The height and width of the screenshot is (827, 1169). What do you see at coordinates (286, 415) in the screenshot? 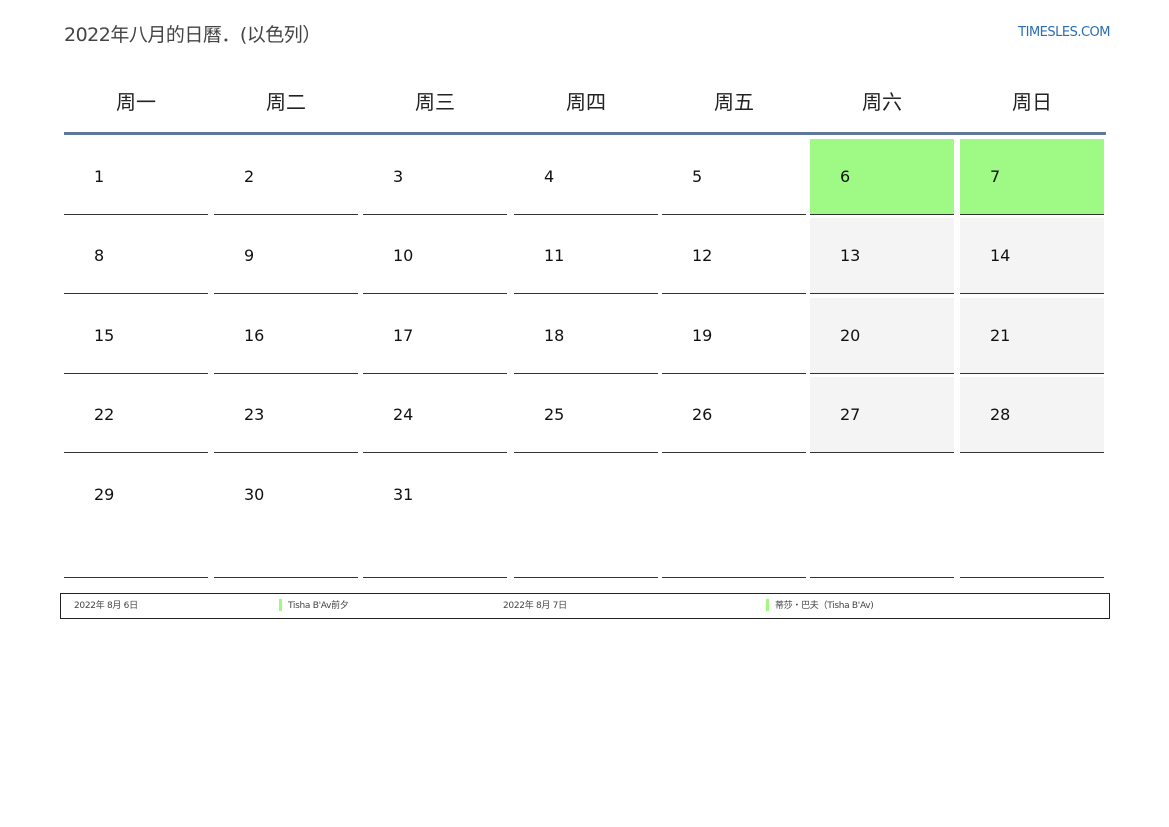
I see `day-cell: 23` at bounding box center [286, 415].